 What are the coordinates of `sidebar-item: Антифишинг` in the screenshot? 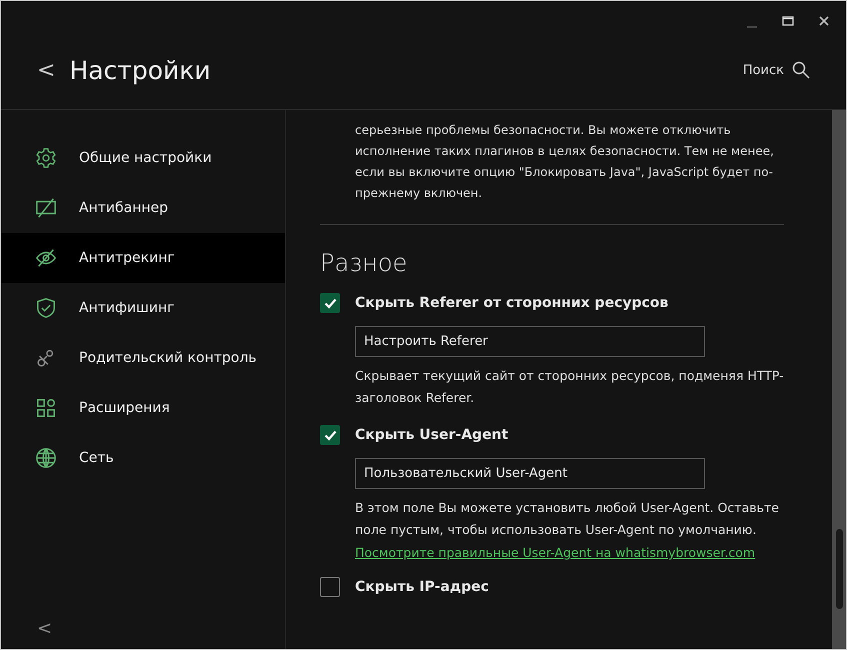 It's located at (143, 308).